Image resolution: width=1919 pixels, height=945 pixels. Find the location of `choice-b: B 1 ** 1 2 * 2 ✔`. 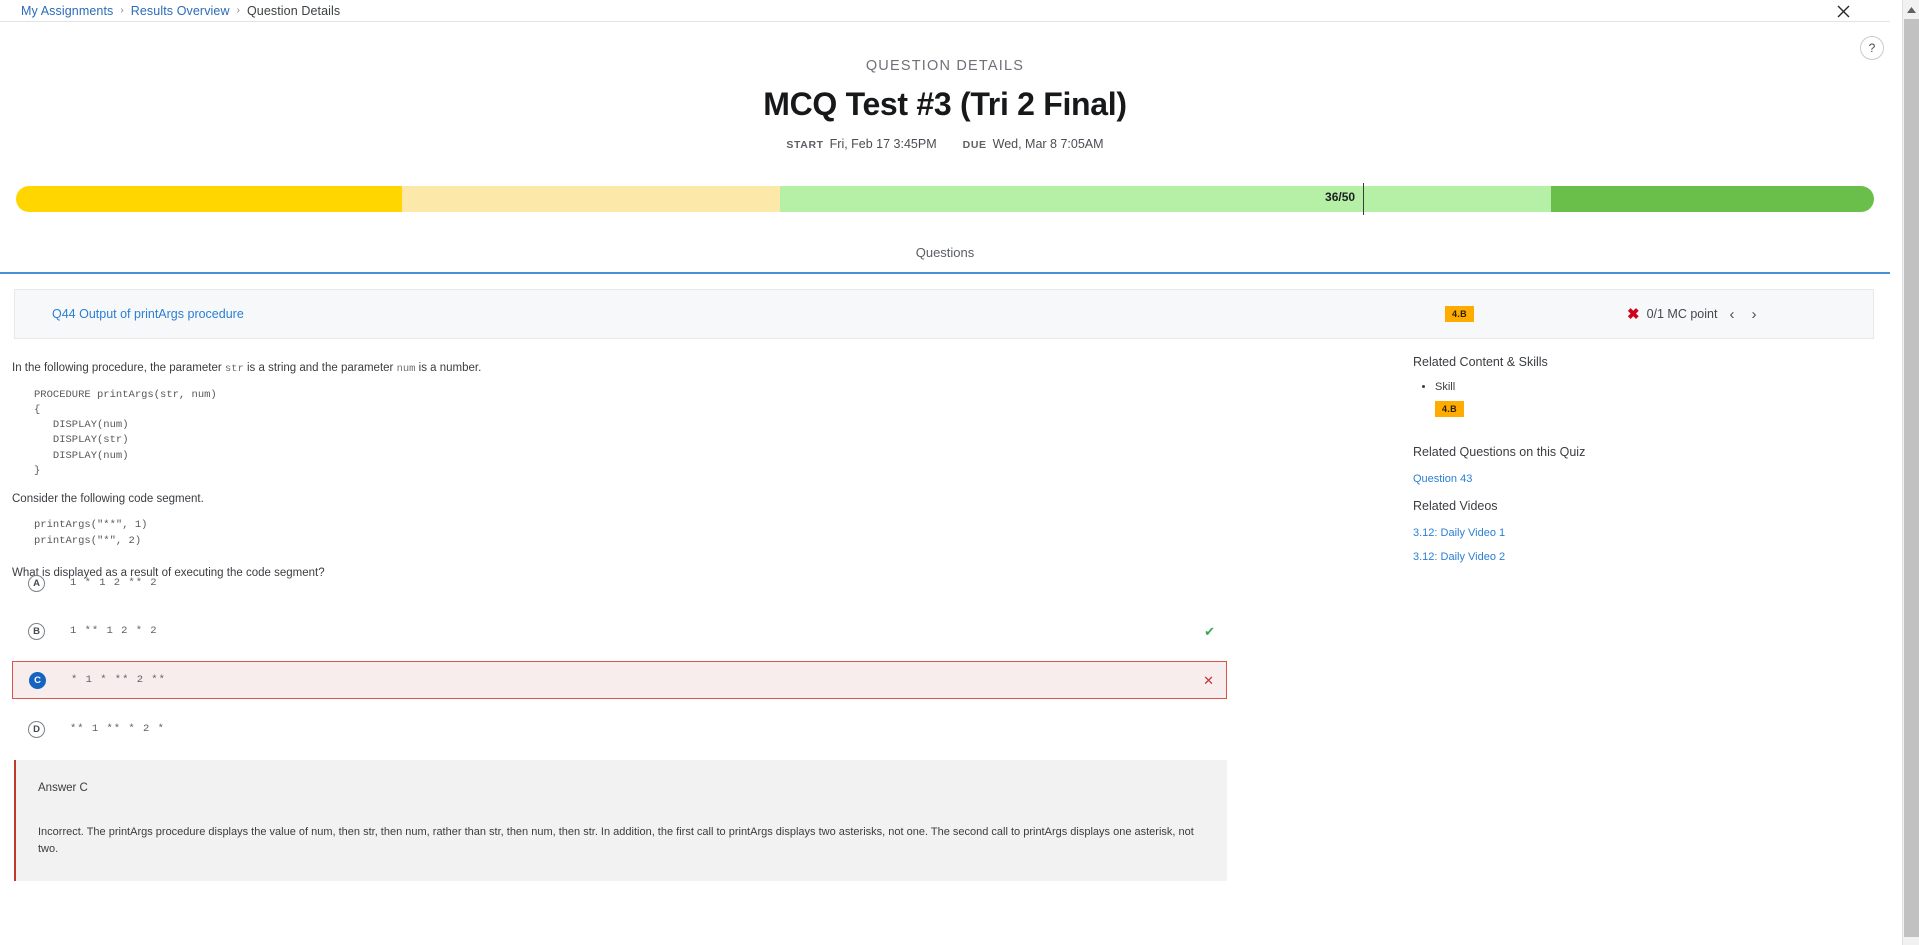

choice-b: B 1 ** 1 2 * 2 ✔ is located at coordinates (619, 631).